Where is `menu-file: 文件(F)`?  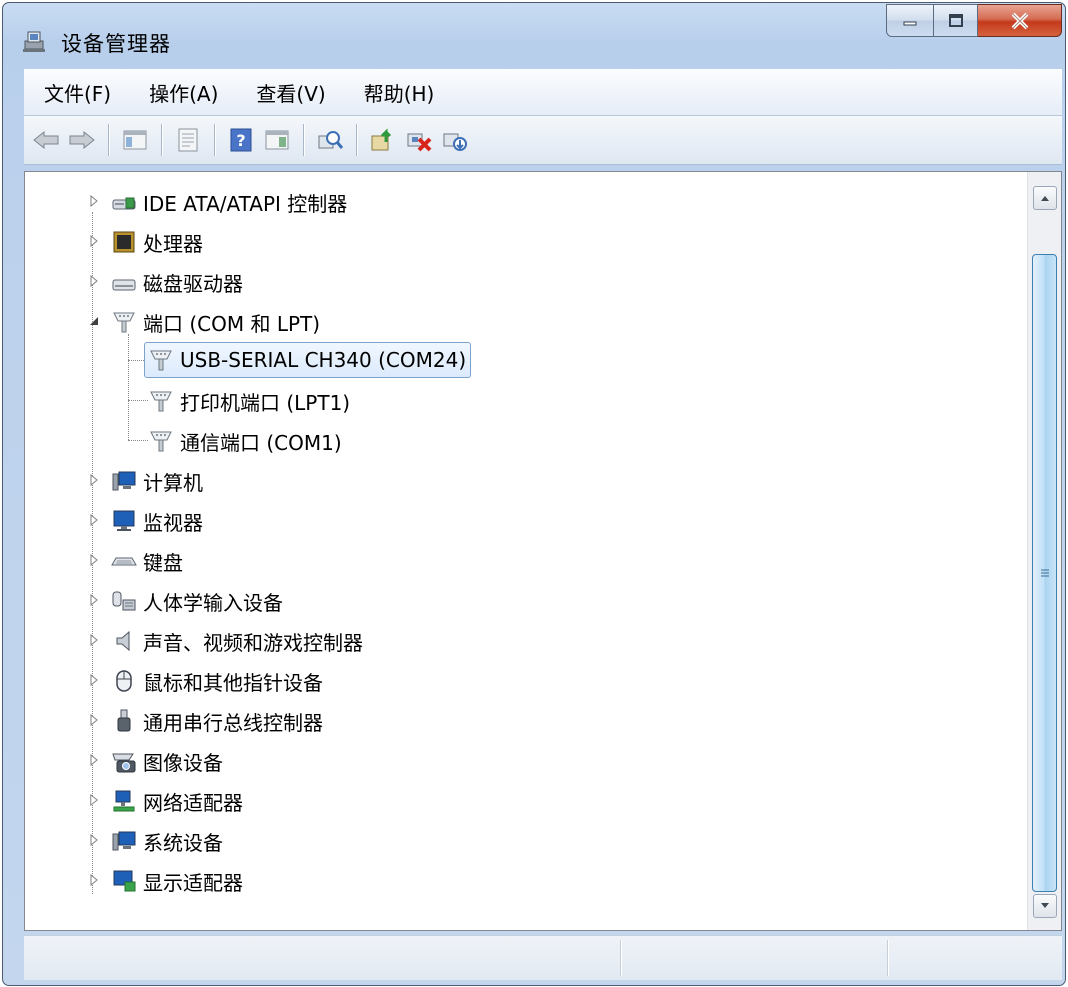 menu-file: 文件(F) is located at coordinates (76, 92).